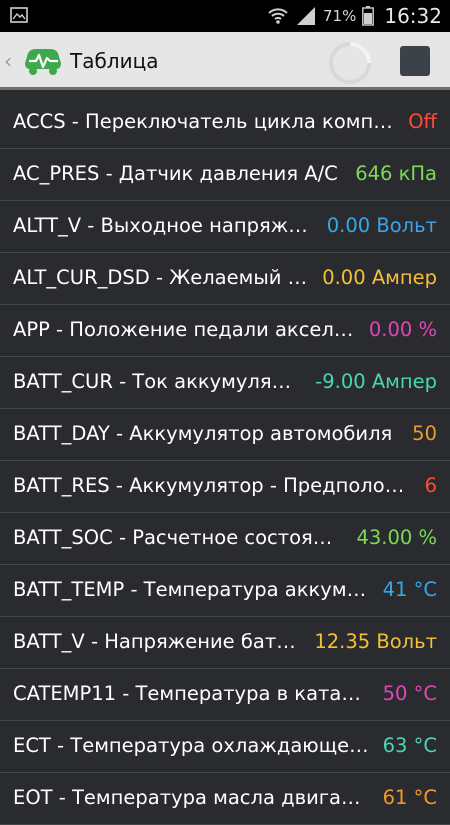  I want to click on list-item: AC_PRES - Датчик давления А/С 646 кПа, so click(225, 175).